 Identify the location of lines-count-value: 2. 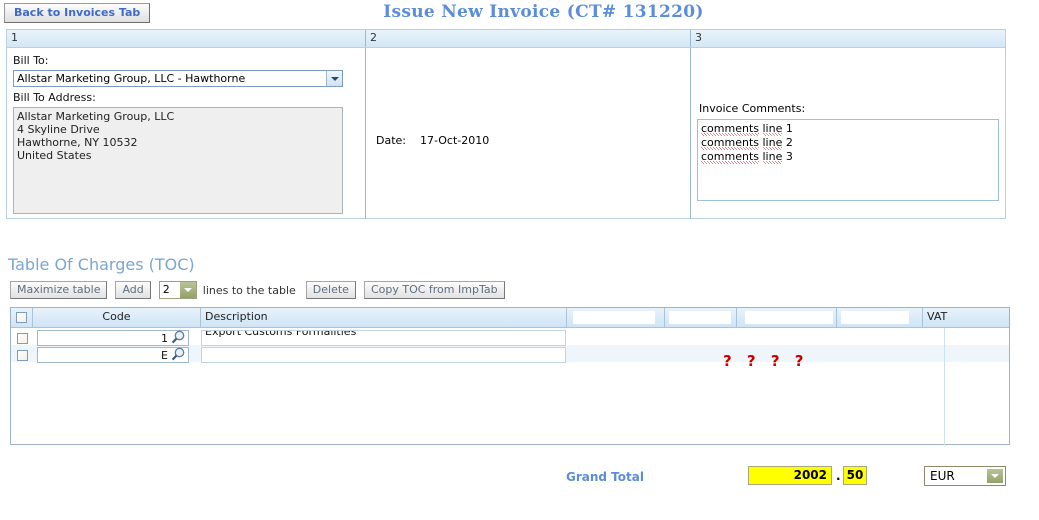
(166, 289).